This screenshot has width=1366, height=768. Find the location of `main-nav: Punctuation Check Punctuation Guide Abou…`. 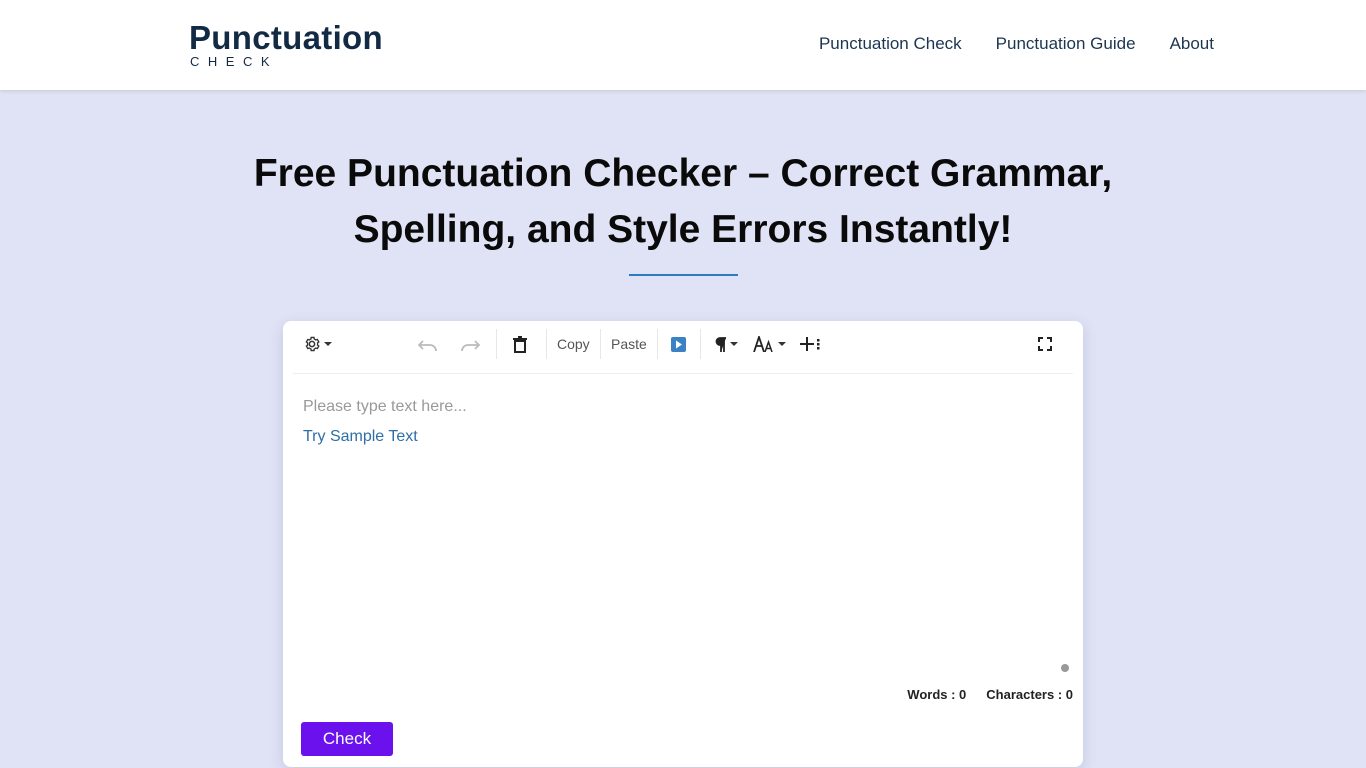

main-nav: Punctuation Check Punctuation Guide Abou… is located at coordinates (1016, 44).